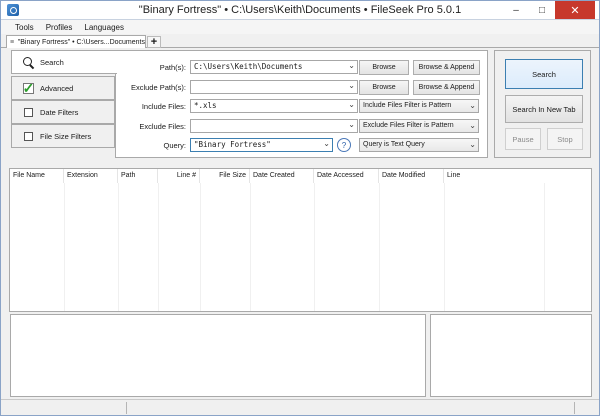 This screenshot has width=600, height=416. Describe the element at coordinates (59, 112) in the screenshot. I see `tab-date-filters-label: Date Filters` at that location.